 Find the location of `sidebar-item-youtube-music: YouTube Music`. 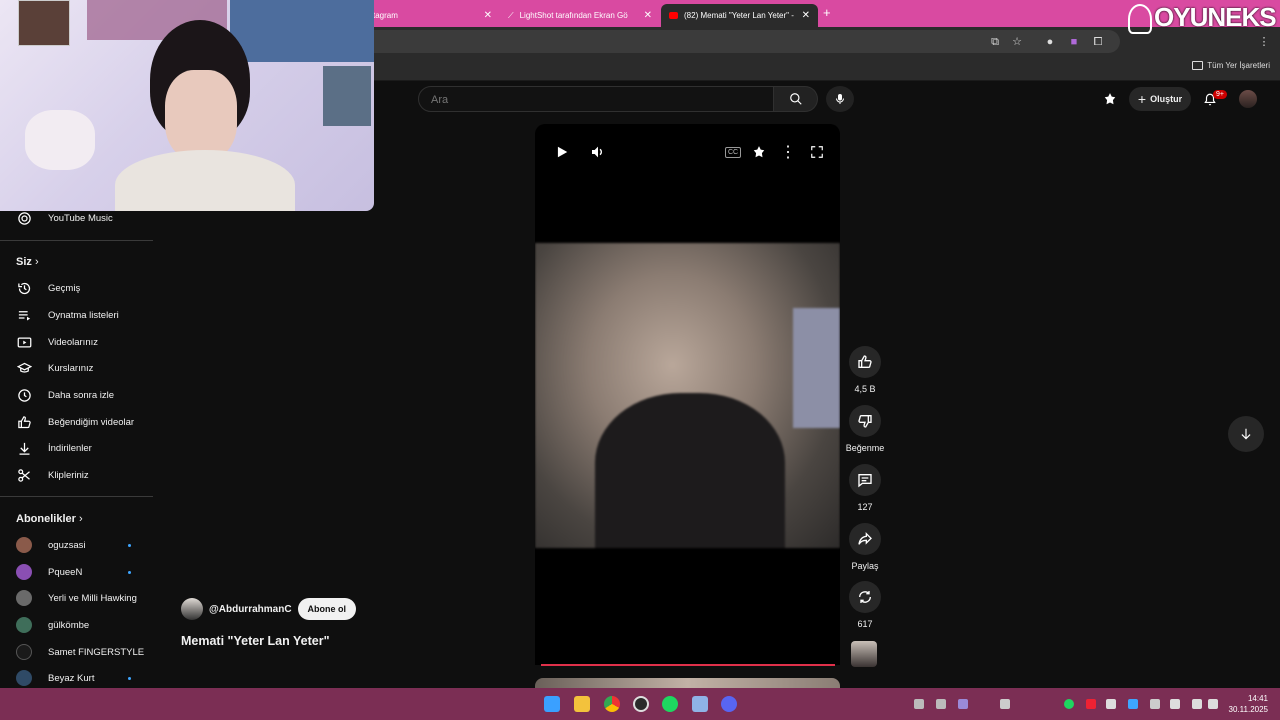

sidebar-item-youtube-music: YouTube Music is located at coordinates (64, 218).